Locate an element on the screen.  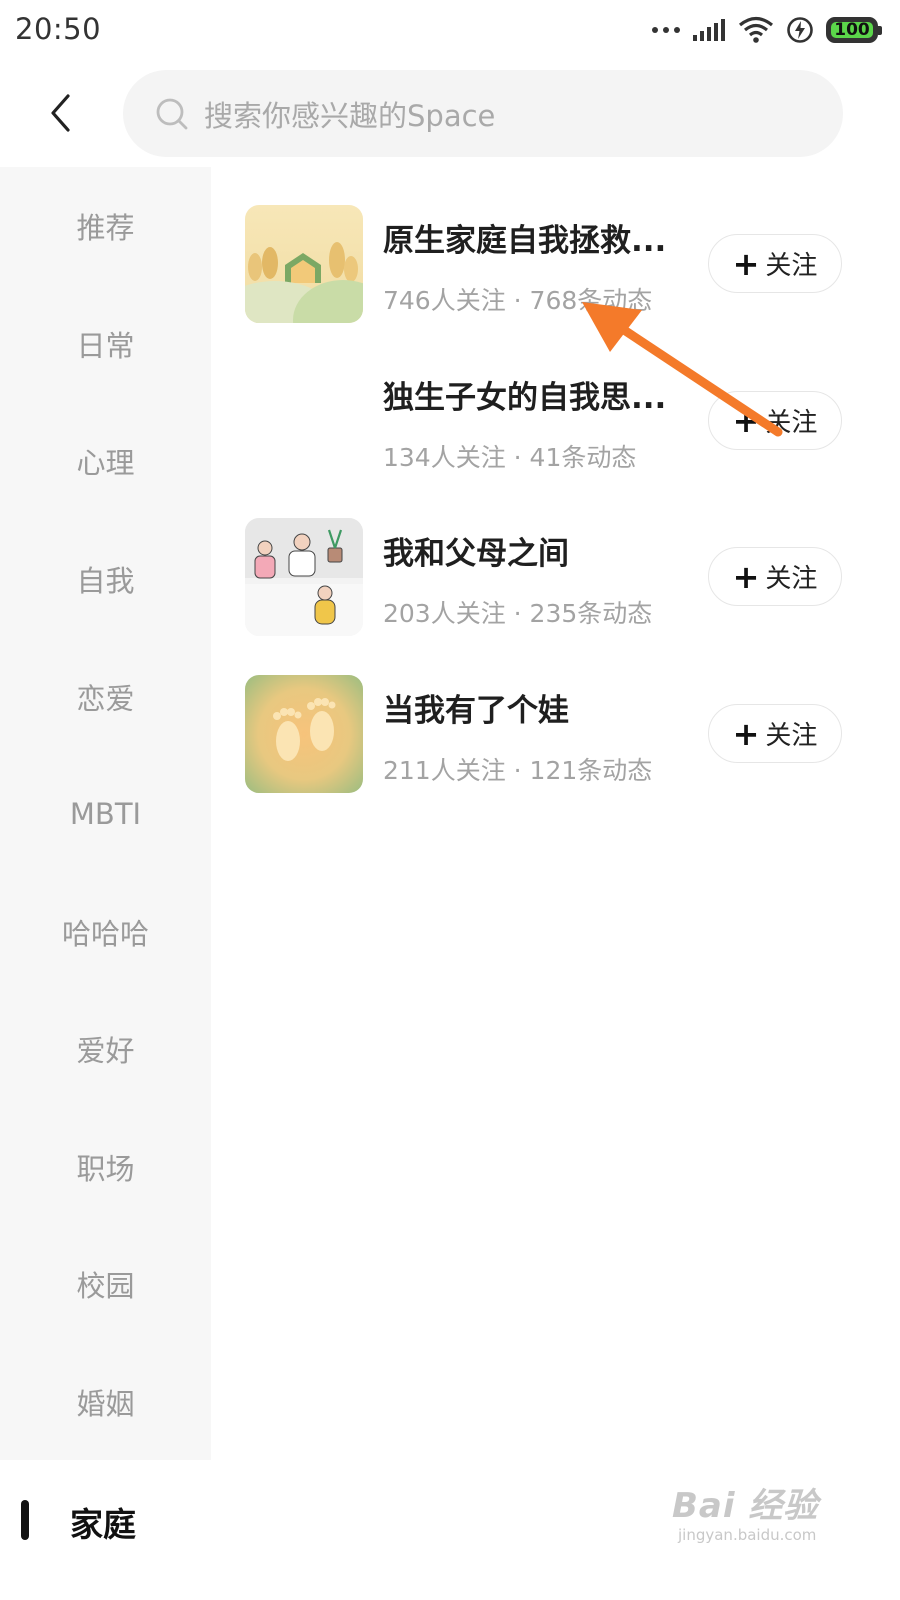
sidebar-item-work: 职场 is located at coordinates (105, 1166).